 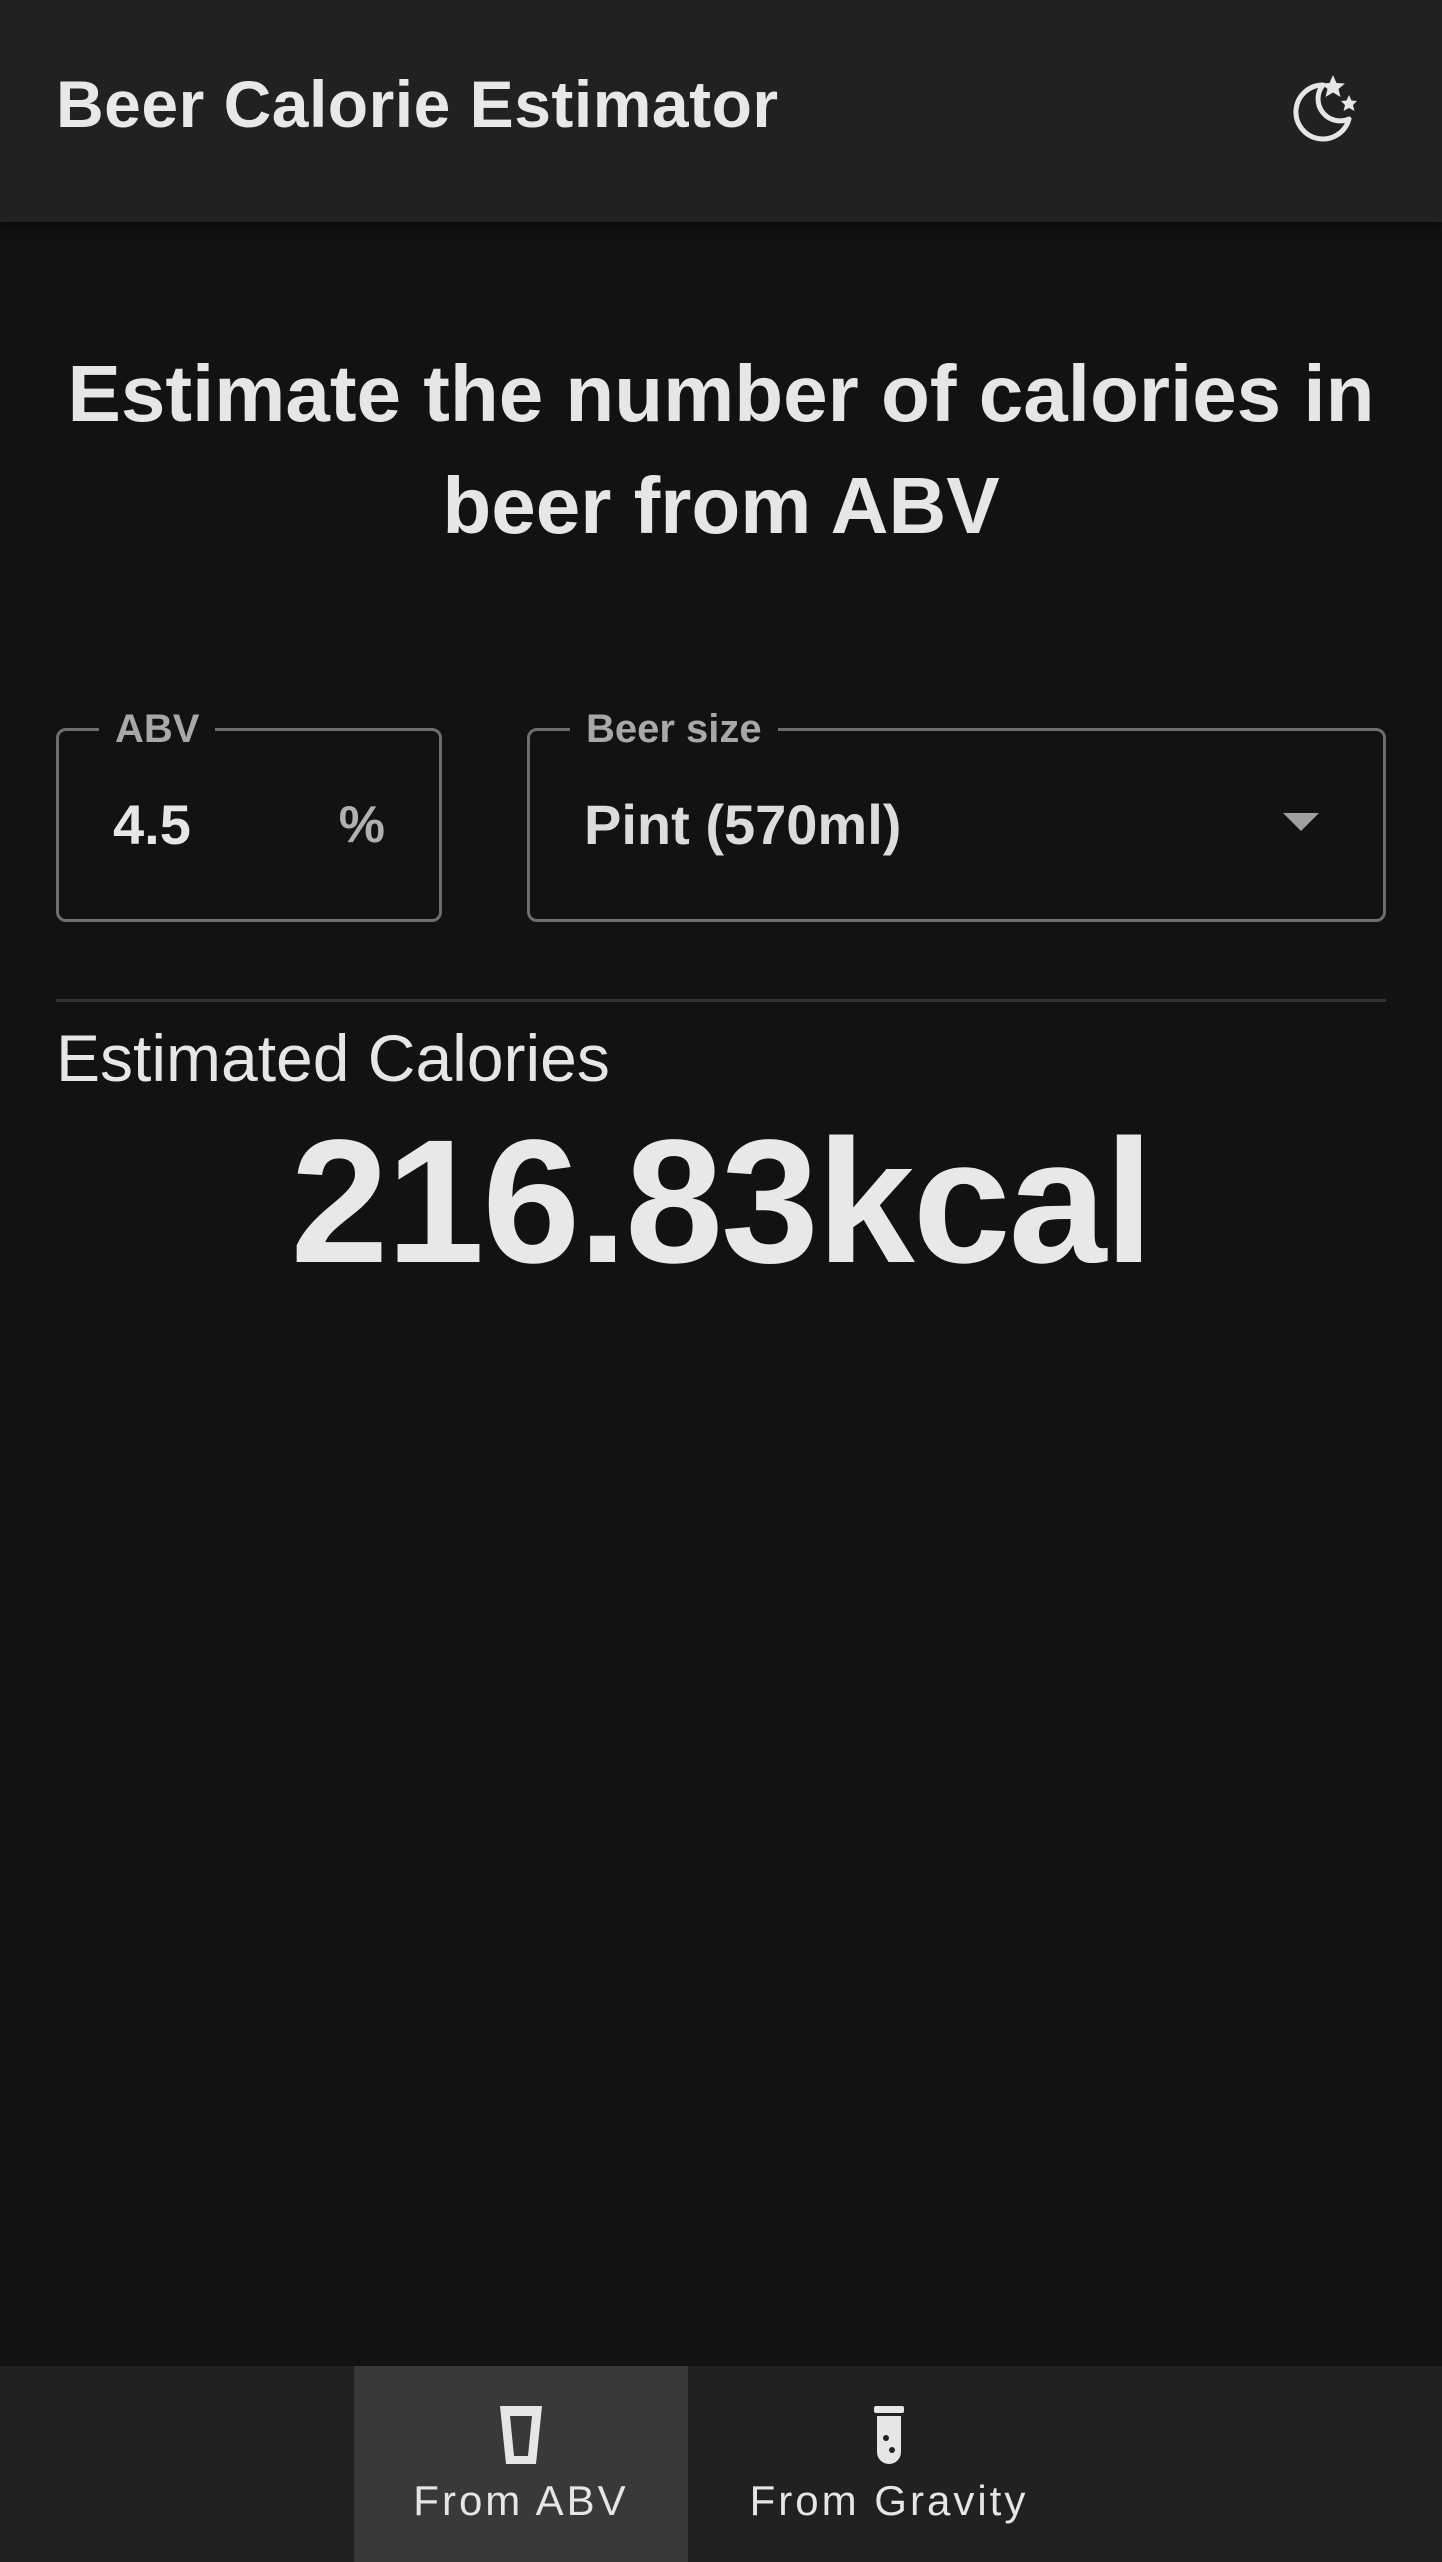 I want to click on beer-size-label: Beer size, so click(x=674, y=729).